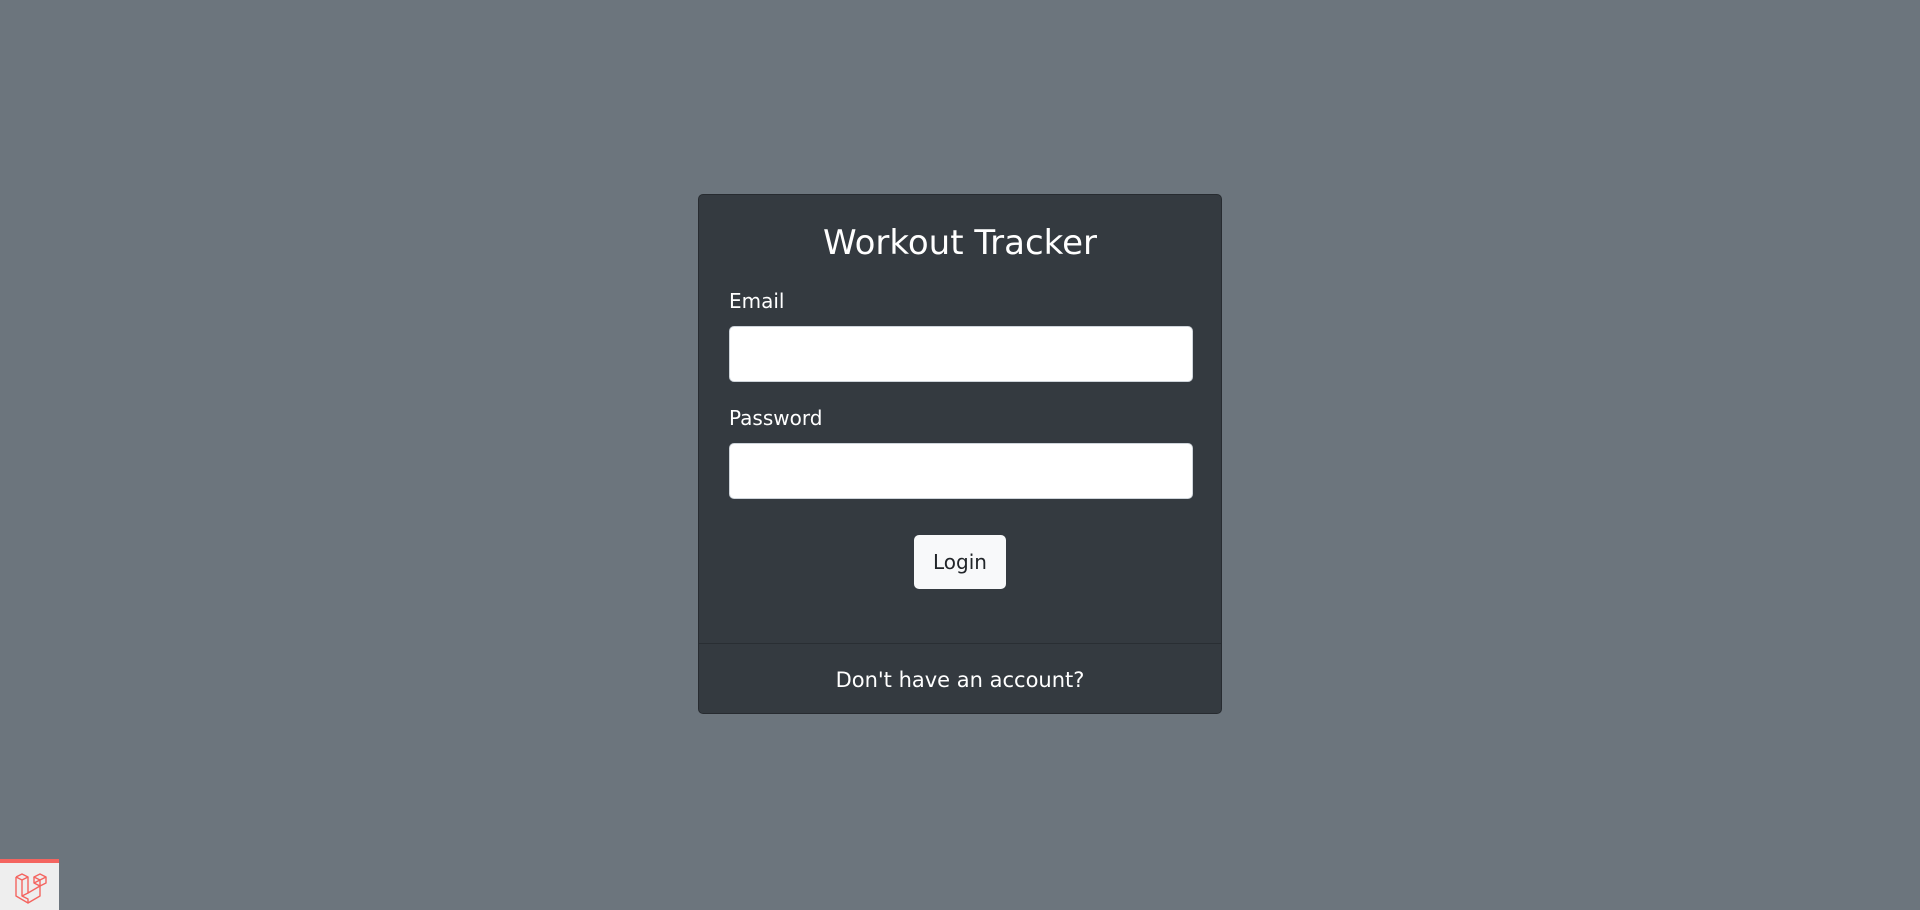 This screenshot has width=1920, height=910. What do you see at coordinates (961, 354) in the screenshot?
I see `email-input` at bounding box center [961, 354].